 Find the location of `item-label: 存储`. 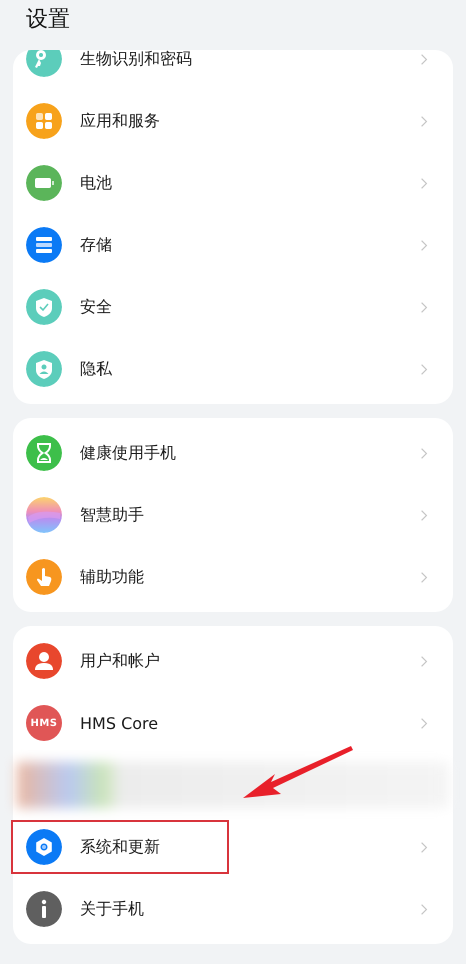

item-label: 存储 is located at coordinates (96, 245).